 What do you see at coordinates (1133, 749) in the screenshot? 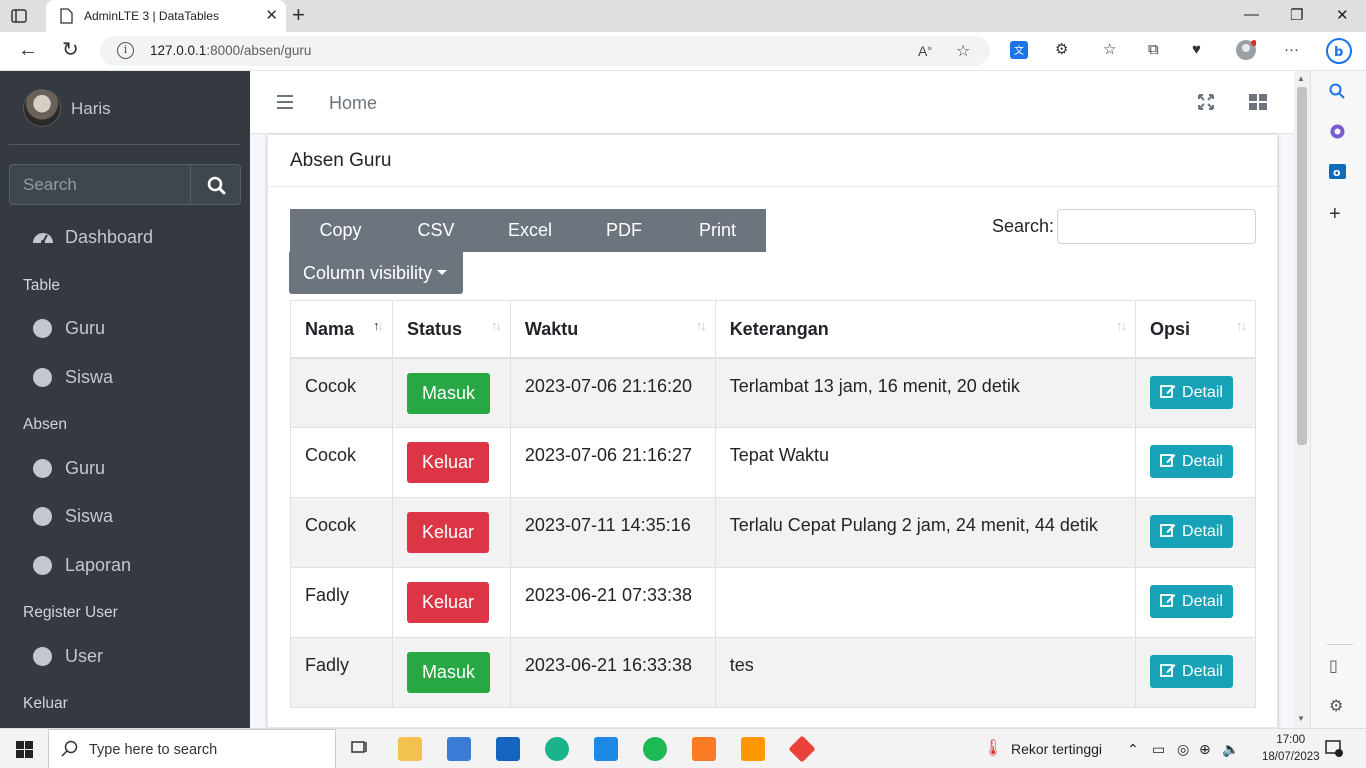
I see `tray-chevron-icon: ⌃` at bounding box center [1133, 749].